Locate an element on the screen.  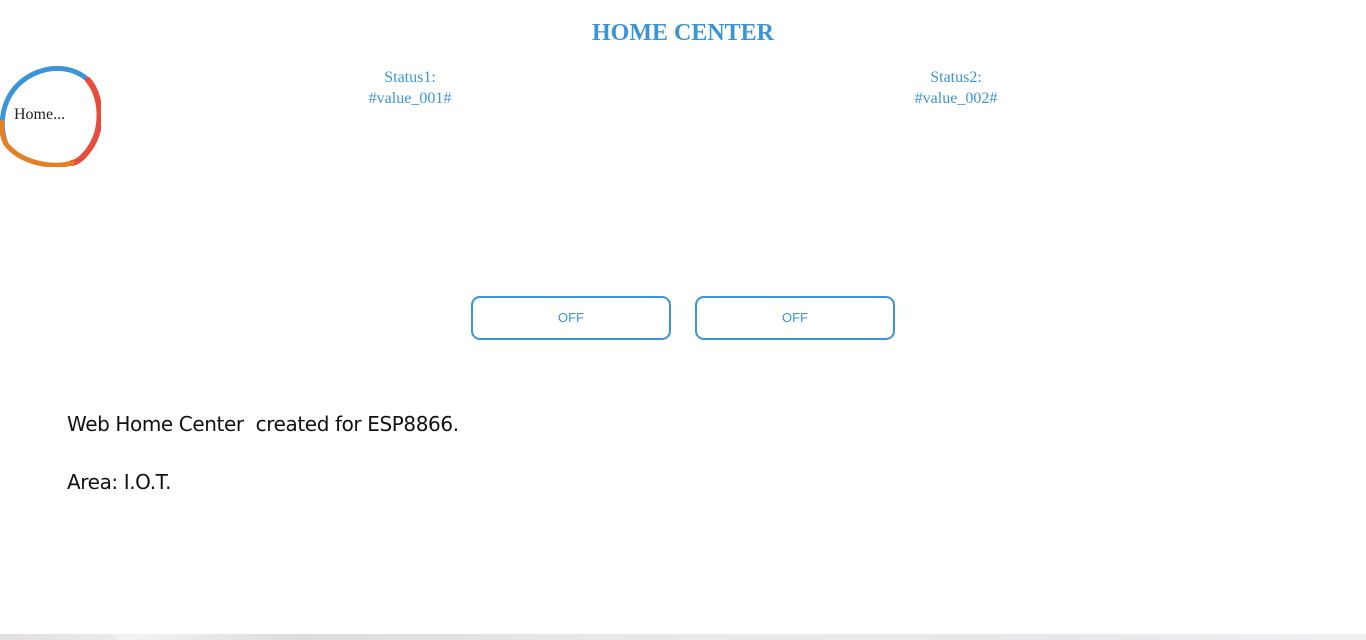
status-1-label: Status1: is located at coordinates (410, 77).